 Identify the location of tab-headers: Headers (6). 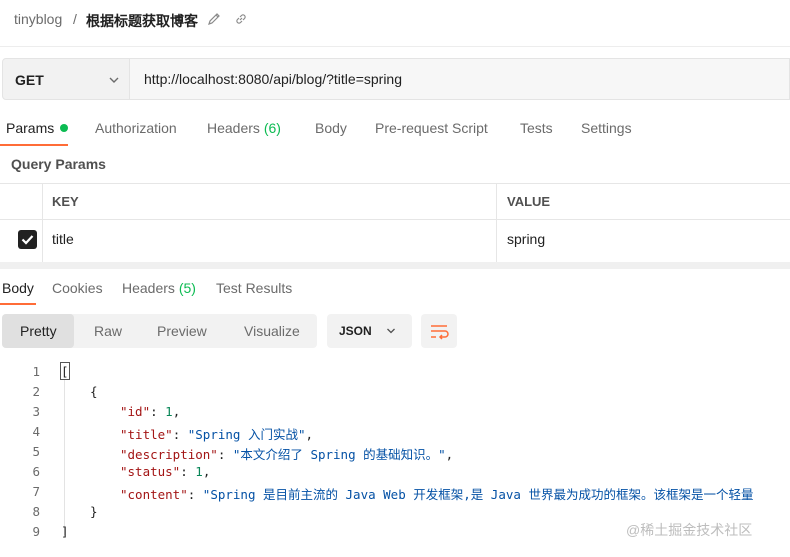
(244, 128).